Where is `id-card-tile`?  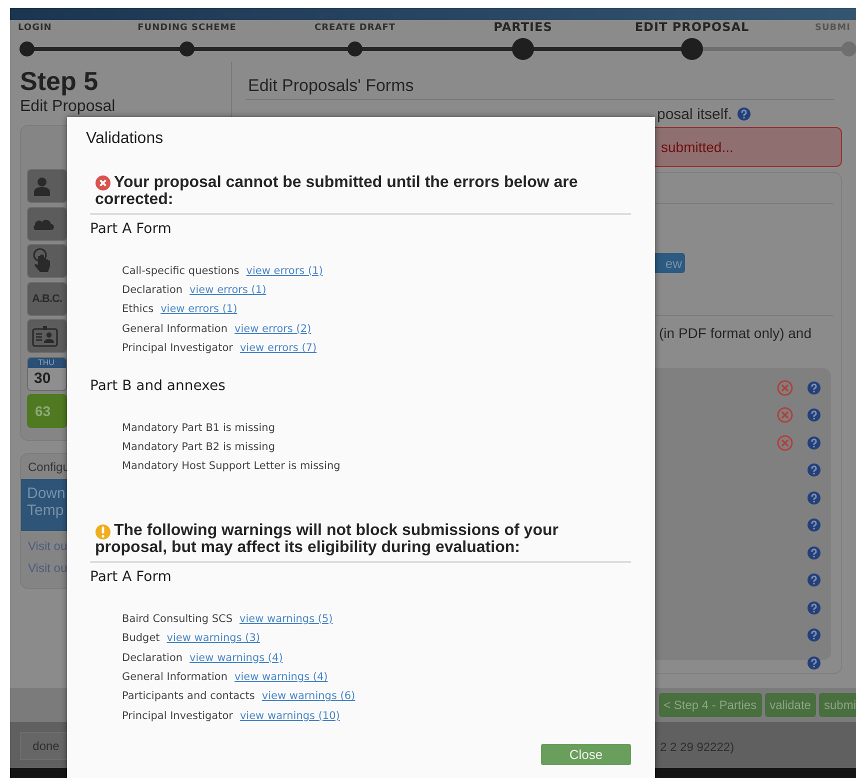 id-card-tile is located at coordinates (47, 336).